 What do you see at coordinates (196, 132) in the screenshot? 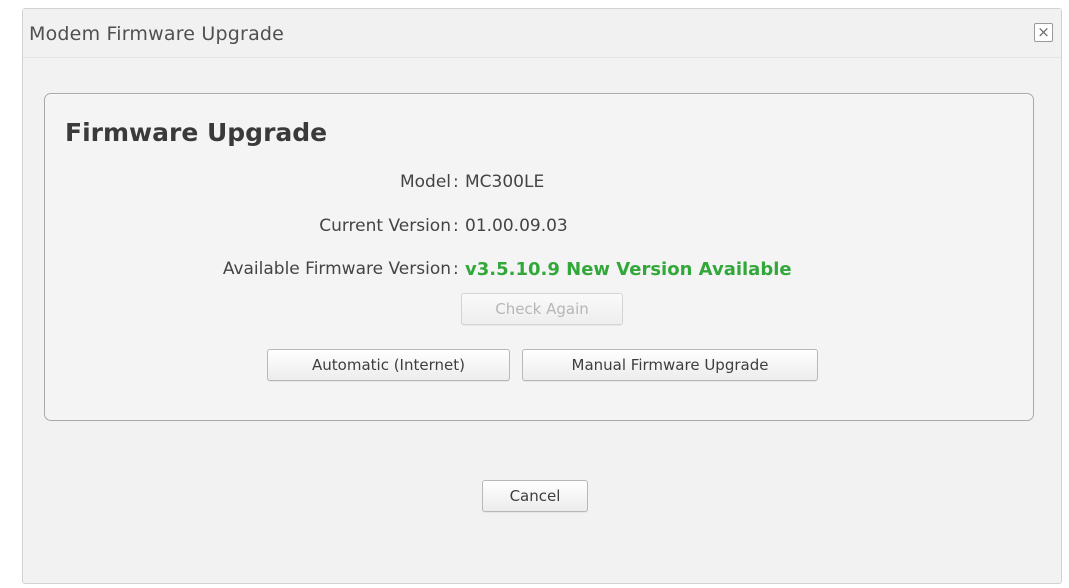
I see `panel-title: Firmware Upgrade` at bounding box center [196, 132].